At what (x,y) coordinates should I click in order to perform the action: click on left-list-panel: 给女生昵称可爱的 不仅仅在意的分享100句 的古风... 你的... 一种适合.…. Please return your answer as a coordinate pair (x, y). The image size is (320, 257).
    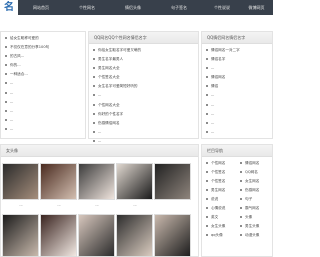
    Looking at the image, I should click on (43, 85).